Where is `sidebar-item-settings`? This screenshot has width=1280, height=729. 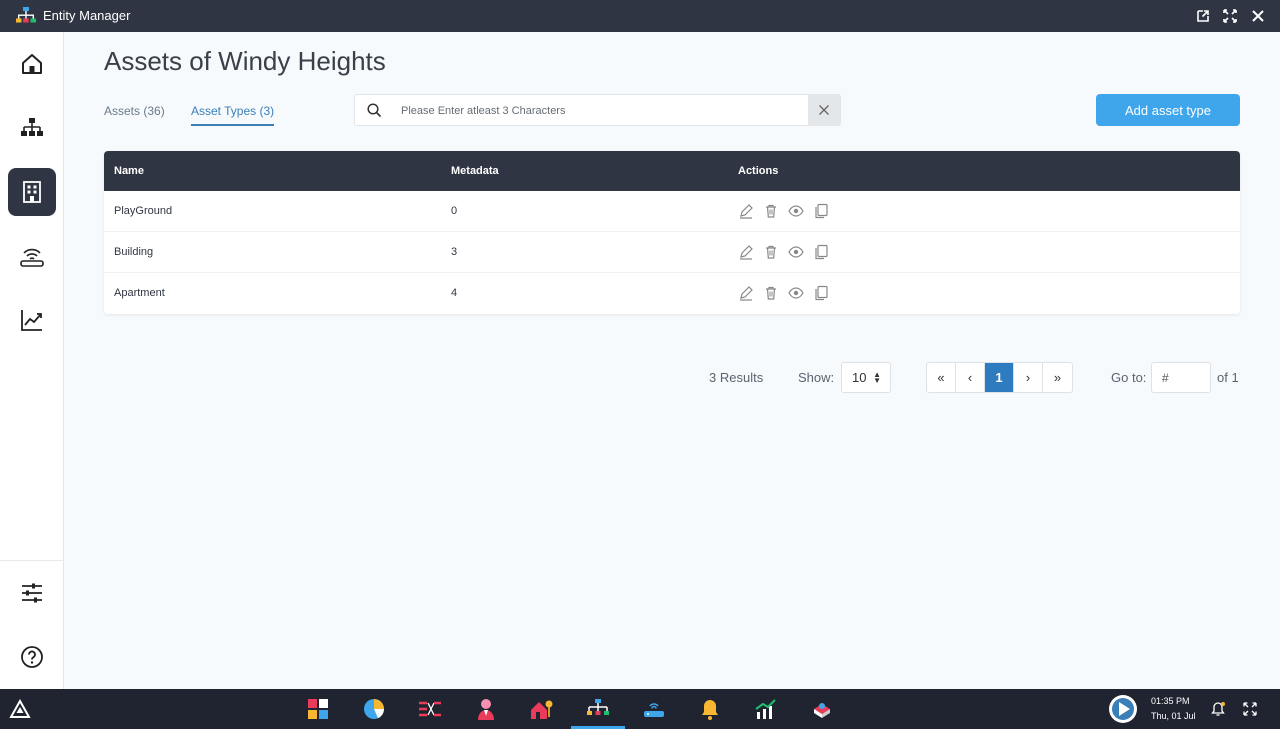 sidebar-item-settings is located at coordinates (32, 593).